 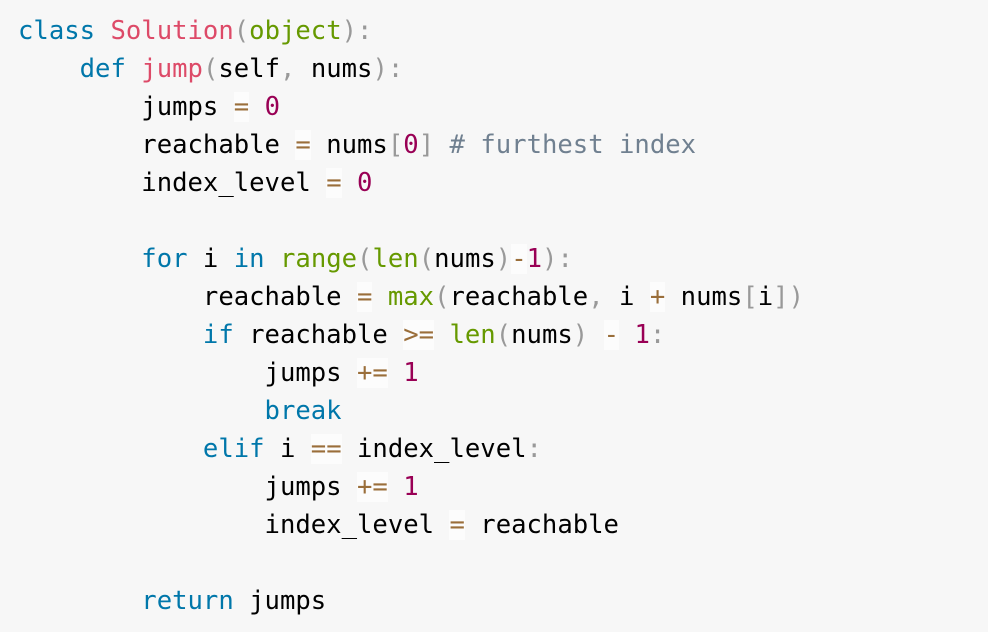 What do you see at coordinates (233, 449) in the screenshot?
I see `token-keyword: elif` at bounding box center [233, 449].